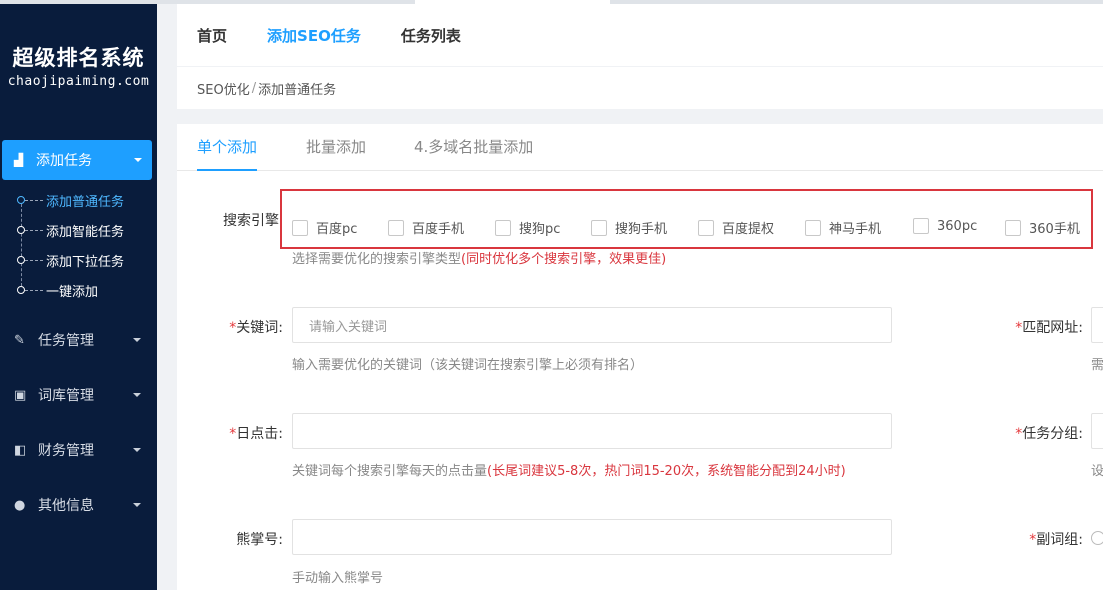 This screenshot has width=1103, height=590. What do you see at coordinates (640, 35) in the screenshot?
I see `top-nav: 首页 添加SEO任务 任务列表` at bounding box center [640, 35].